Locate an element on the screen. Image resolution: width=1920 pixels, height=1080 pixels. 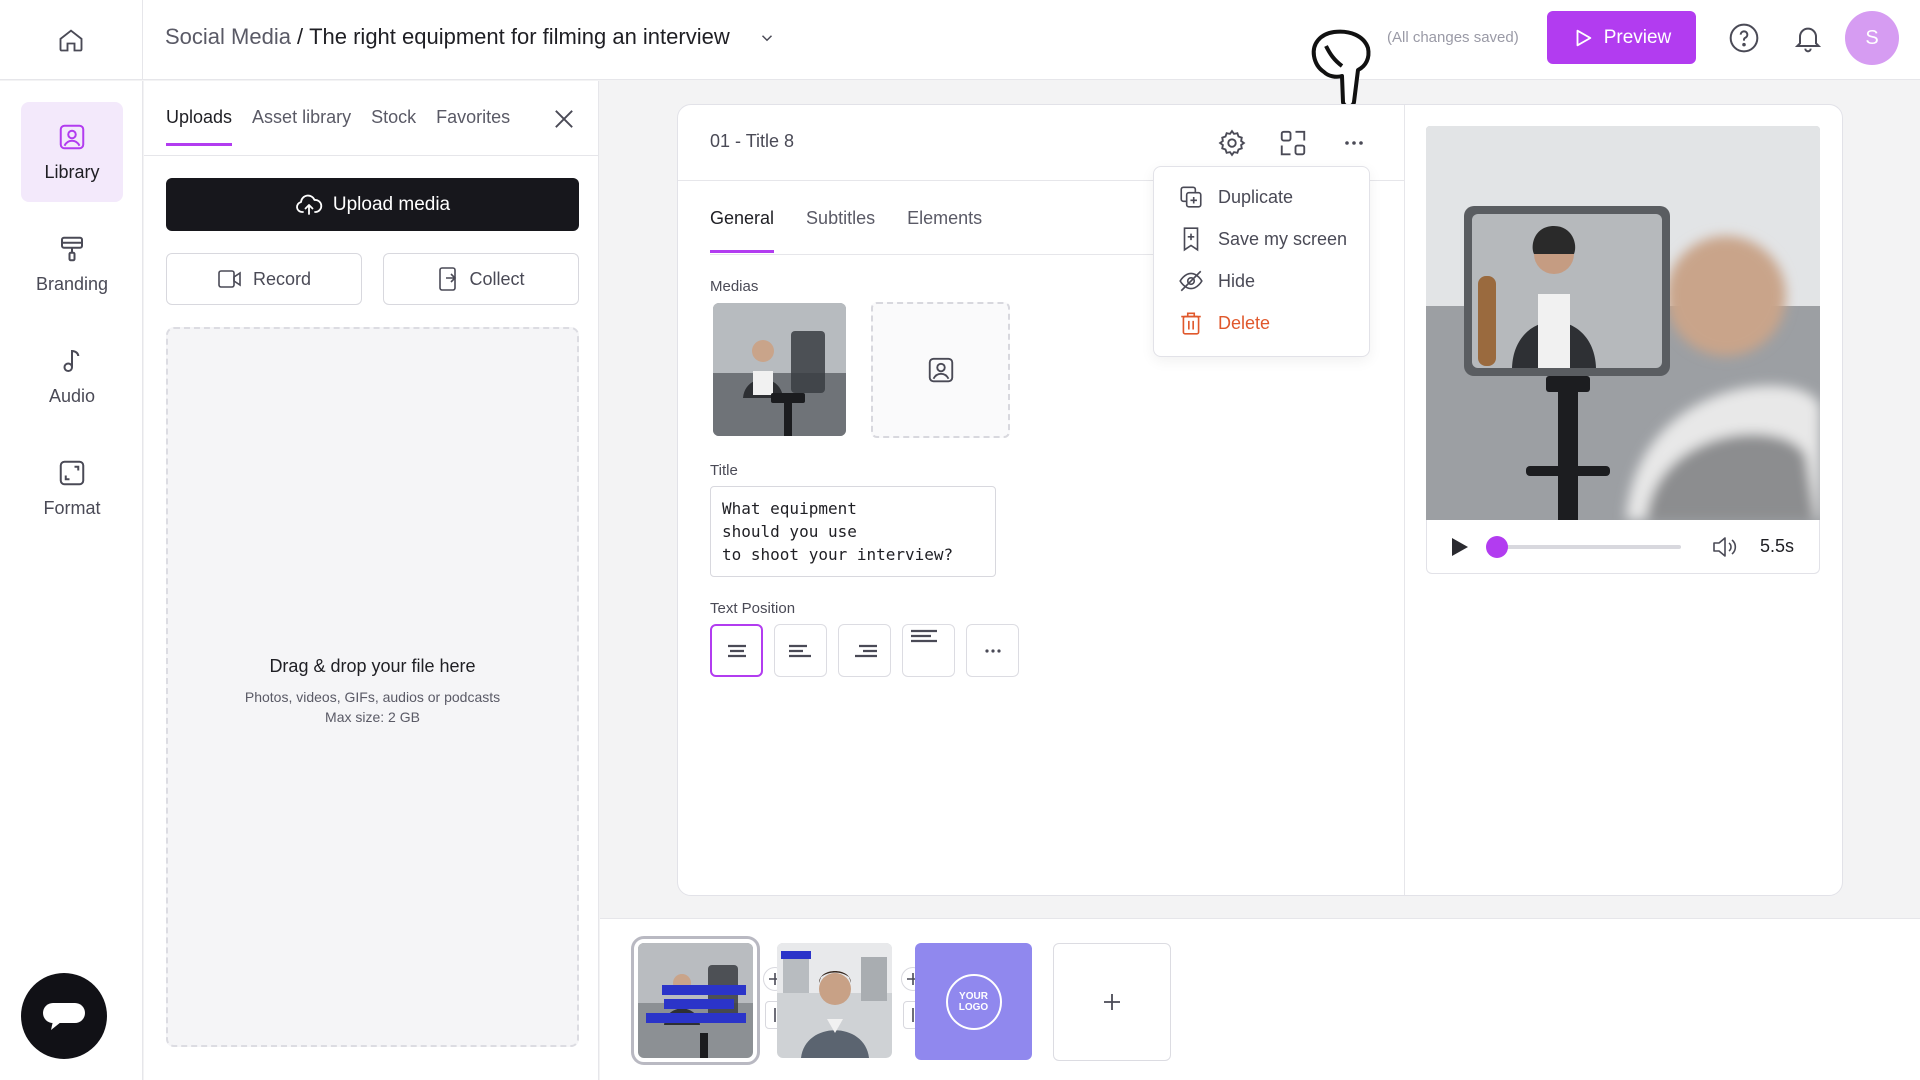
more-options-button is located at coordinates (1354, 143).